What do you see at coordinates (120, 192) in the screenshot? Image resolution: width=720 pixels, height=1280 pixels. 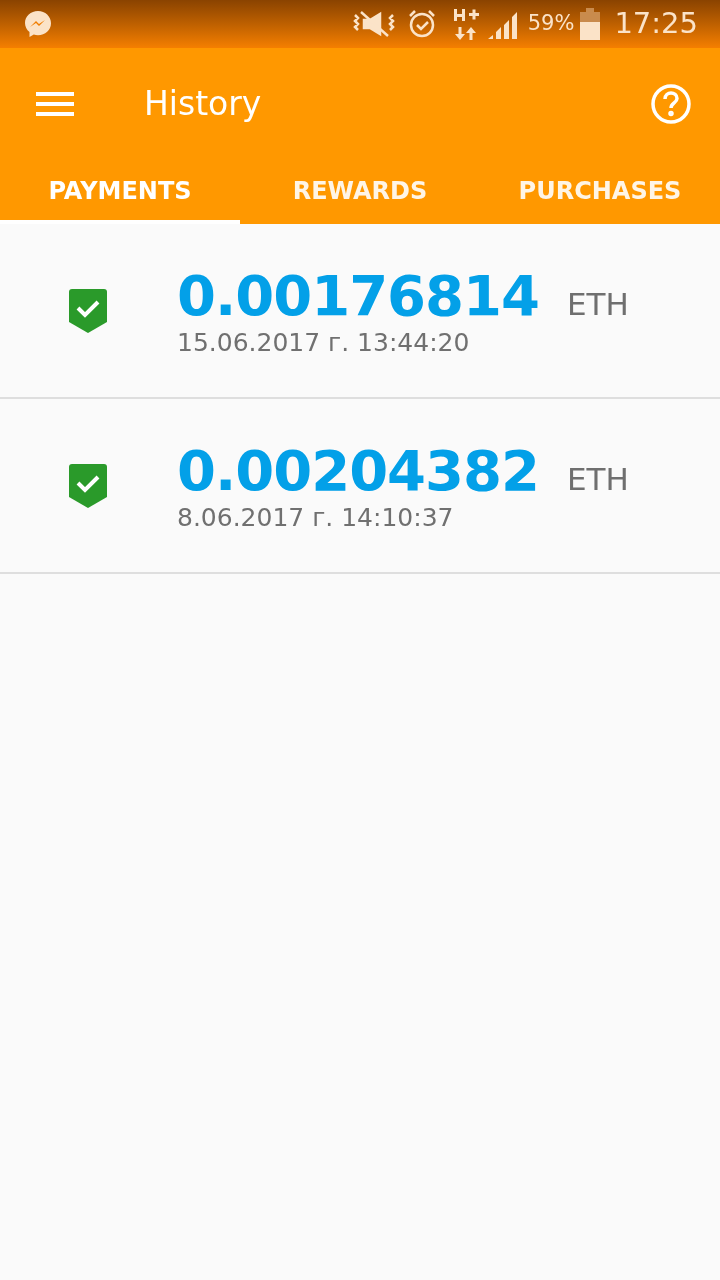 I see `tab: PAYMENTS` at bounding box center [120, 192].